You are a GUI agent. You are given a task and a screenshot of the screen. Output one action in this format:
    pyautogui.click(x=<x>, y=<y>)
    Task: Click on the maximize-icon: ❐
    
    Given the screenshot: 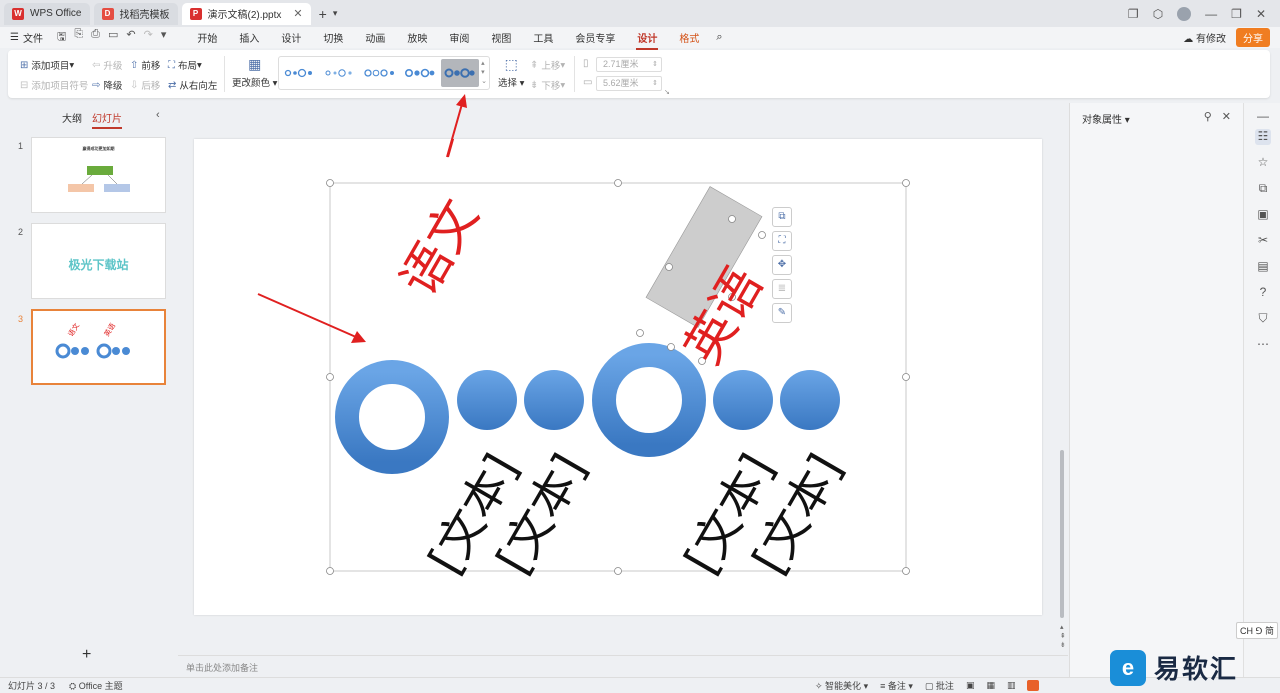 What is the action you would take?
    pyautogui.click(x=1236, y=14)
    